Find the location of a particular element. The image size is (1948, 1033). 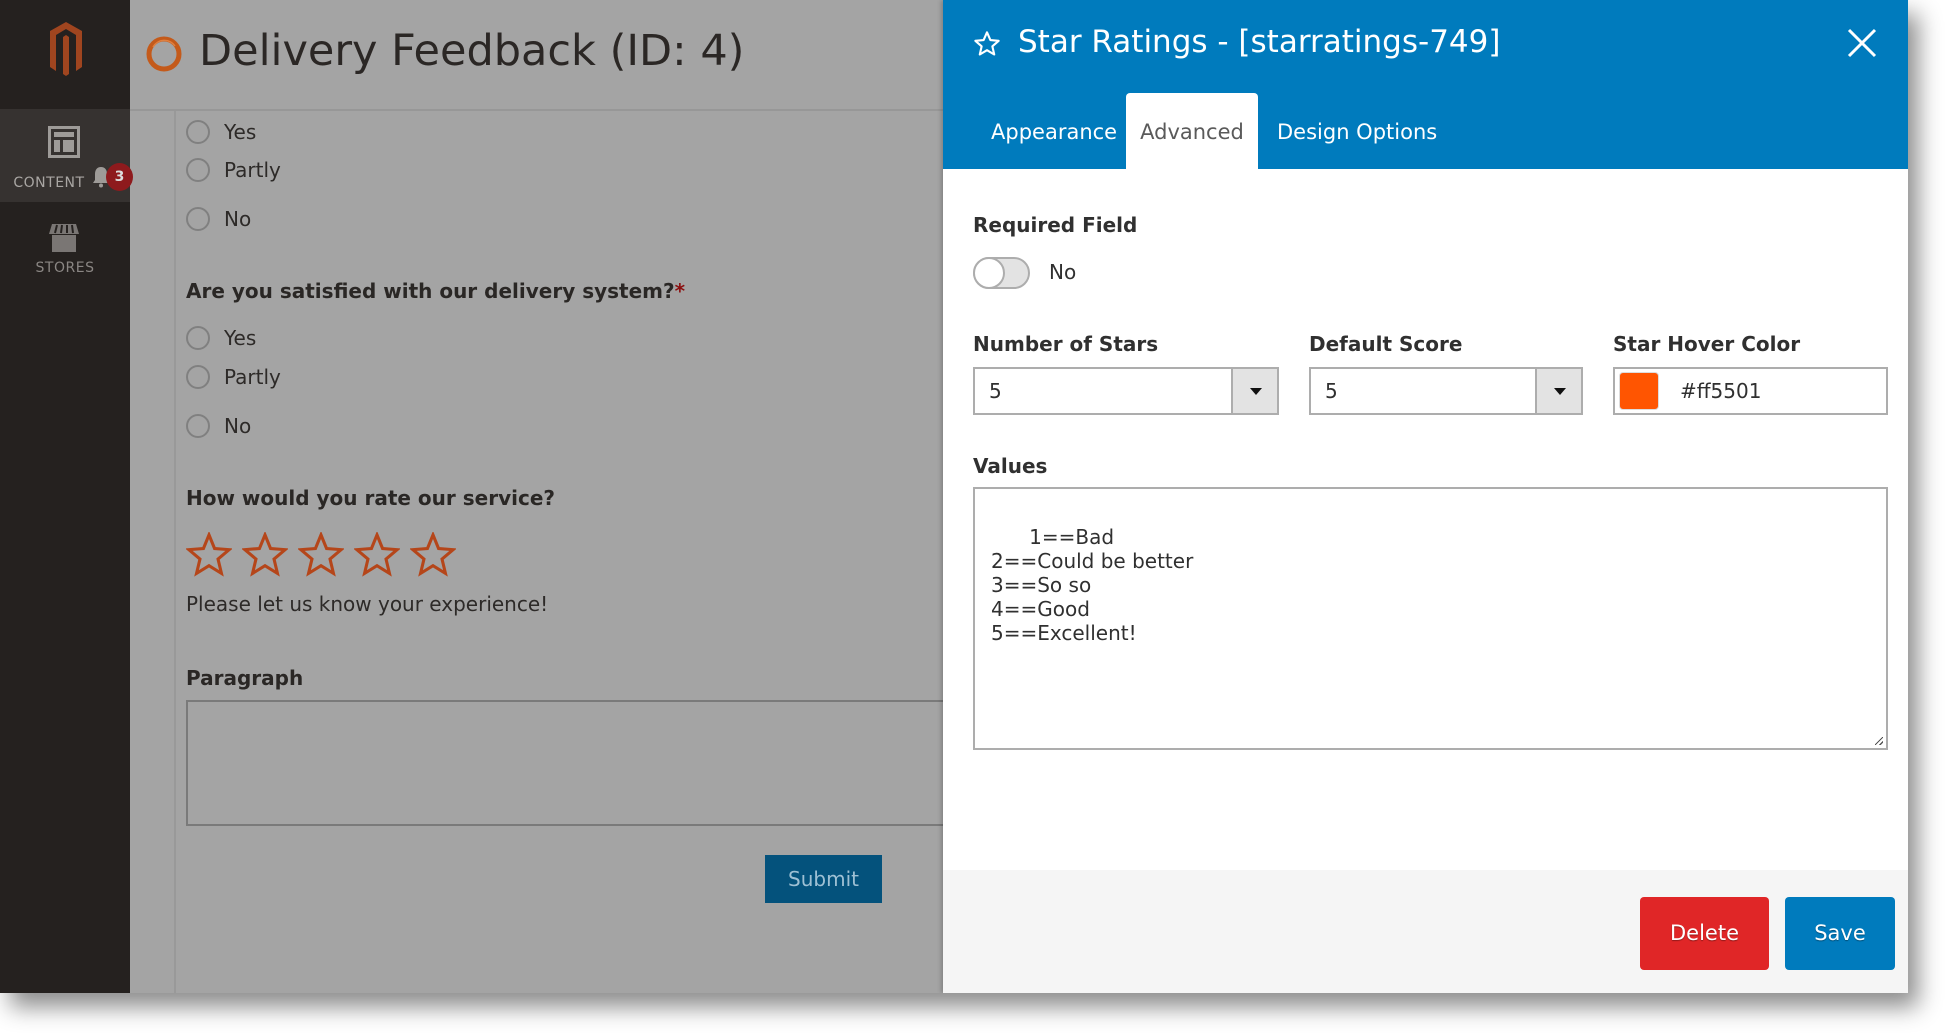

save-button: Save is located at coordinates (1840, 933).